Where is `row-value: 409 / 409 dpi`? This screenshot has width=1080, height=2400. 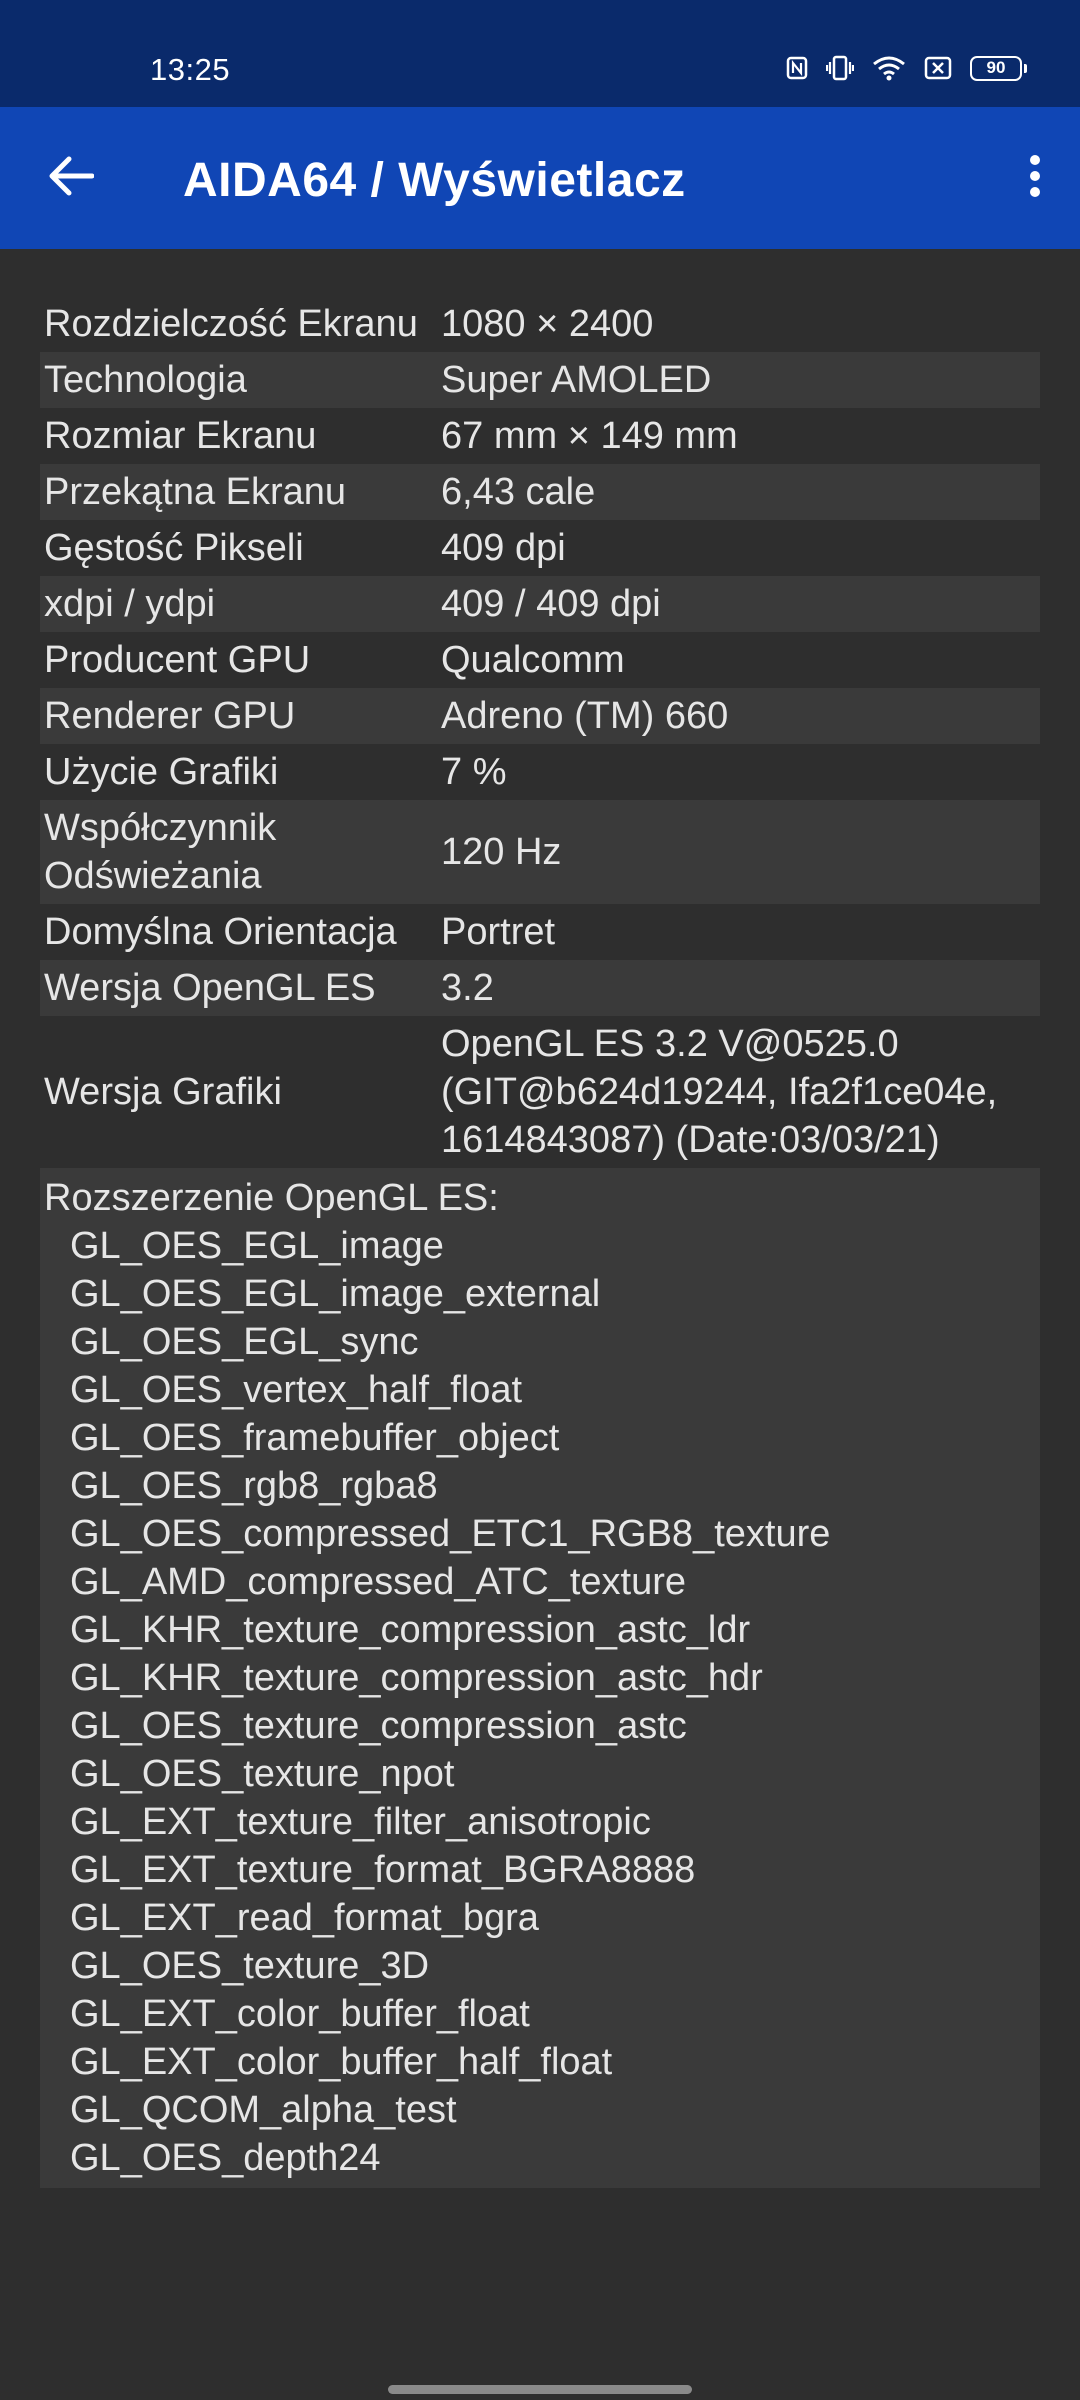
row-value: 409 / 409 dpi is located at coordinates (551, 604).